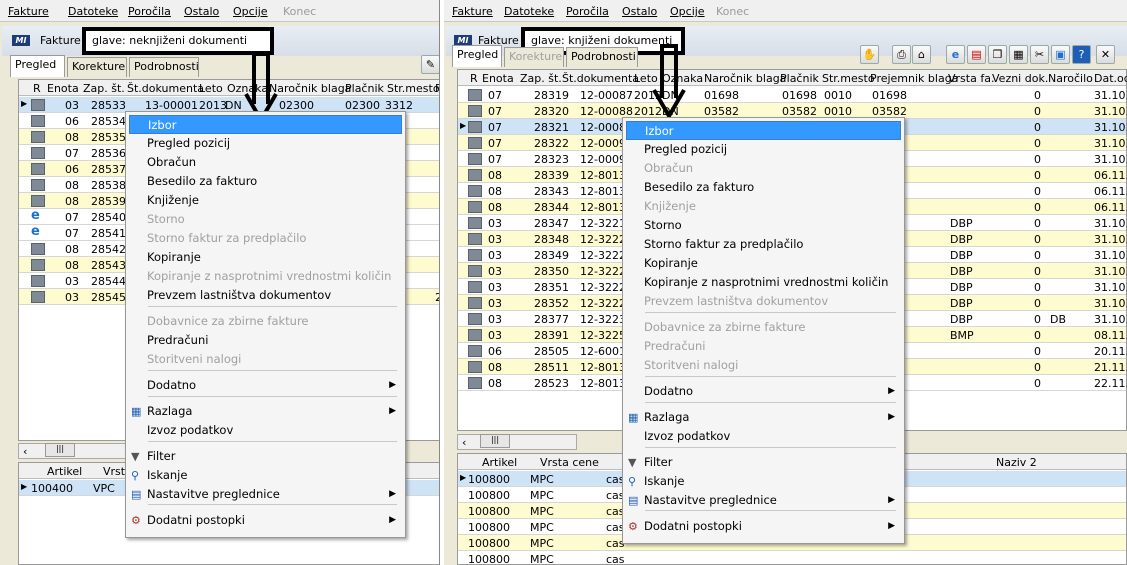 This screenshot has height=565, width=1127. Describe the element at coordinates (763, 244) in the screenshot. I see `menu-item-storno-predplacilo: Storno faktur za predplačilo` at that location.